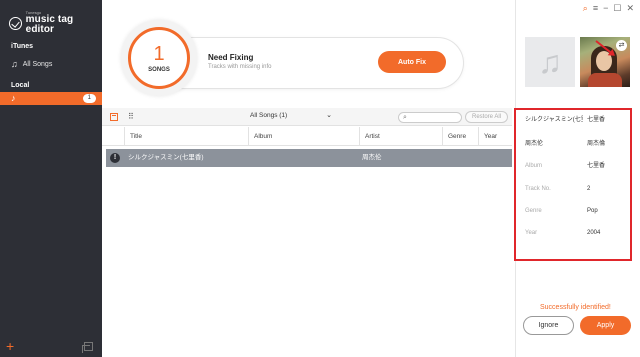 The width and height of the screenshot is (640, 357). I want to click on apply-button: Apply, so click(605, 325).